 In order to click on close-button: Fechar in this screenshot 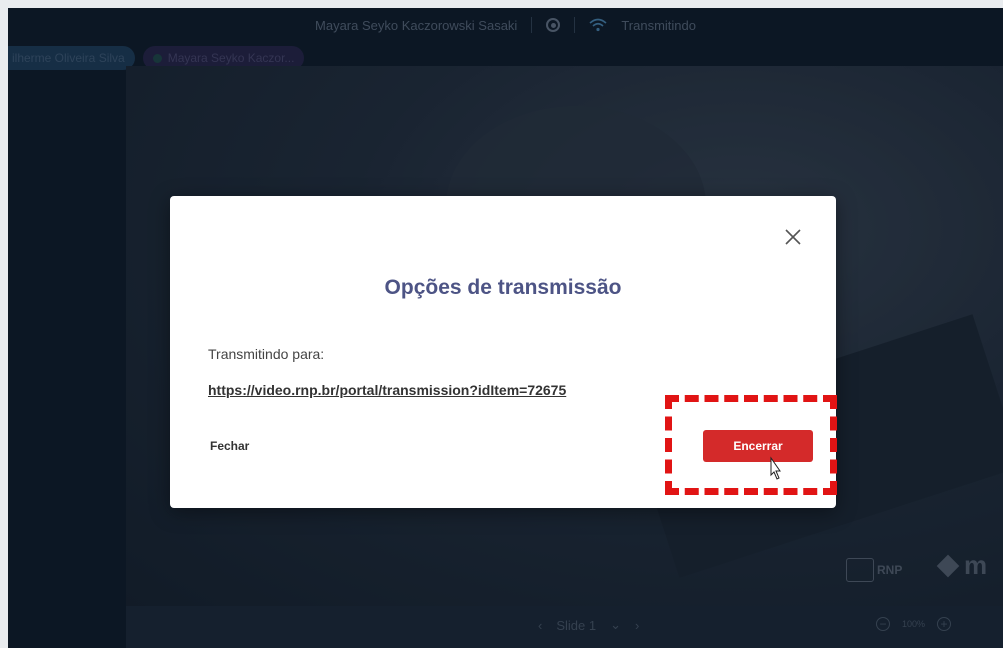, I will do `click(229, 446)`.